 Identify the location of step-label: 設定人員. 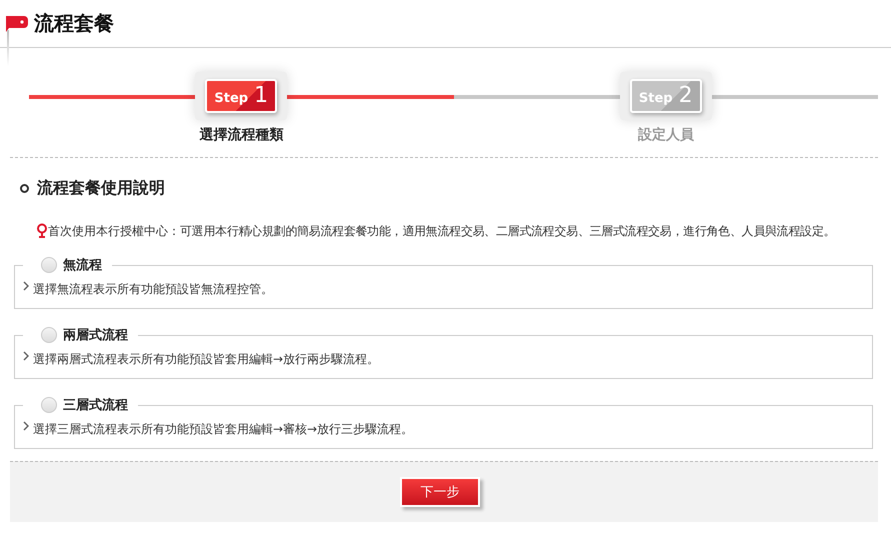
(666, 135).